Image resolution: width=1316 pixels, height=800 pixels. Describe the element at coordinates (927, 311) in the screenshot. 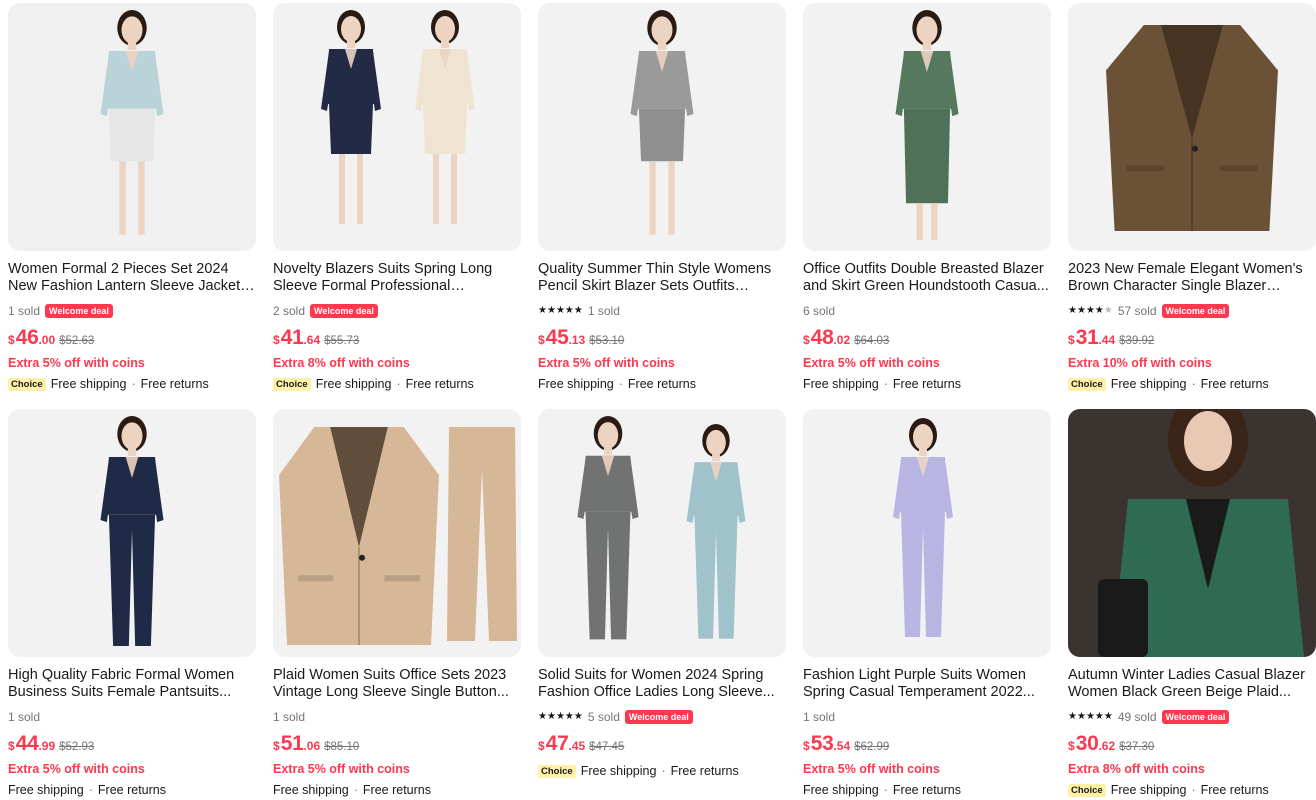

I see `product-meta: 6 sold` at that location.